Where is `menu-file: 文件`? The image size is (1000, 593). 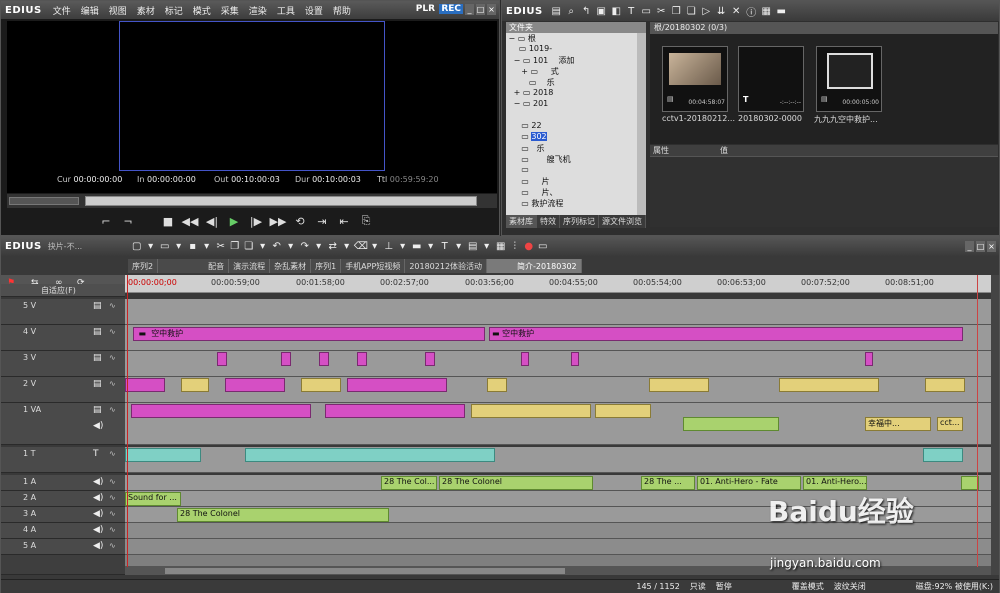
menu-file: 文件 is located at coordinates (62, 10).